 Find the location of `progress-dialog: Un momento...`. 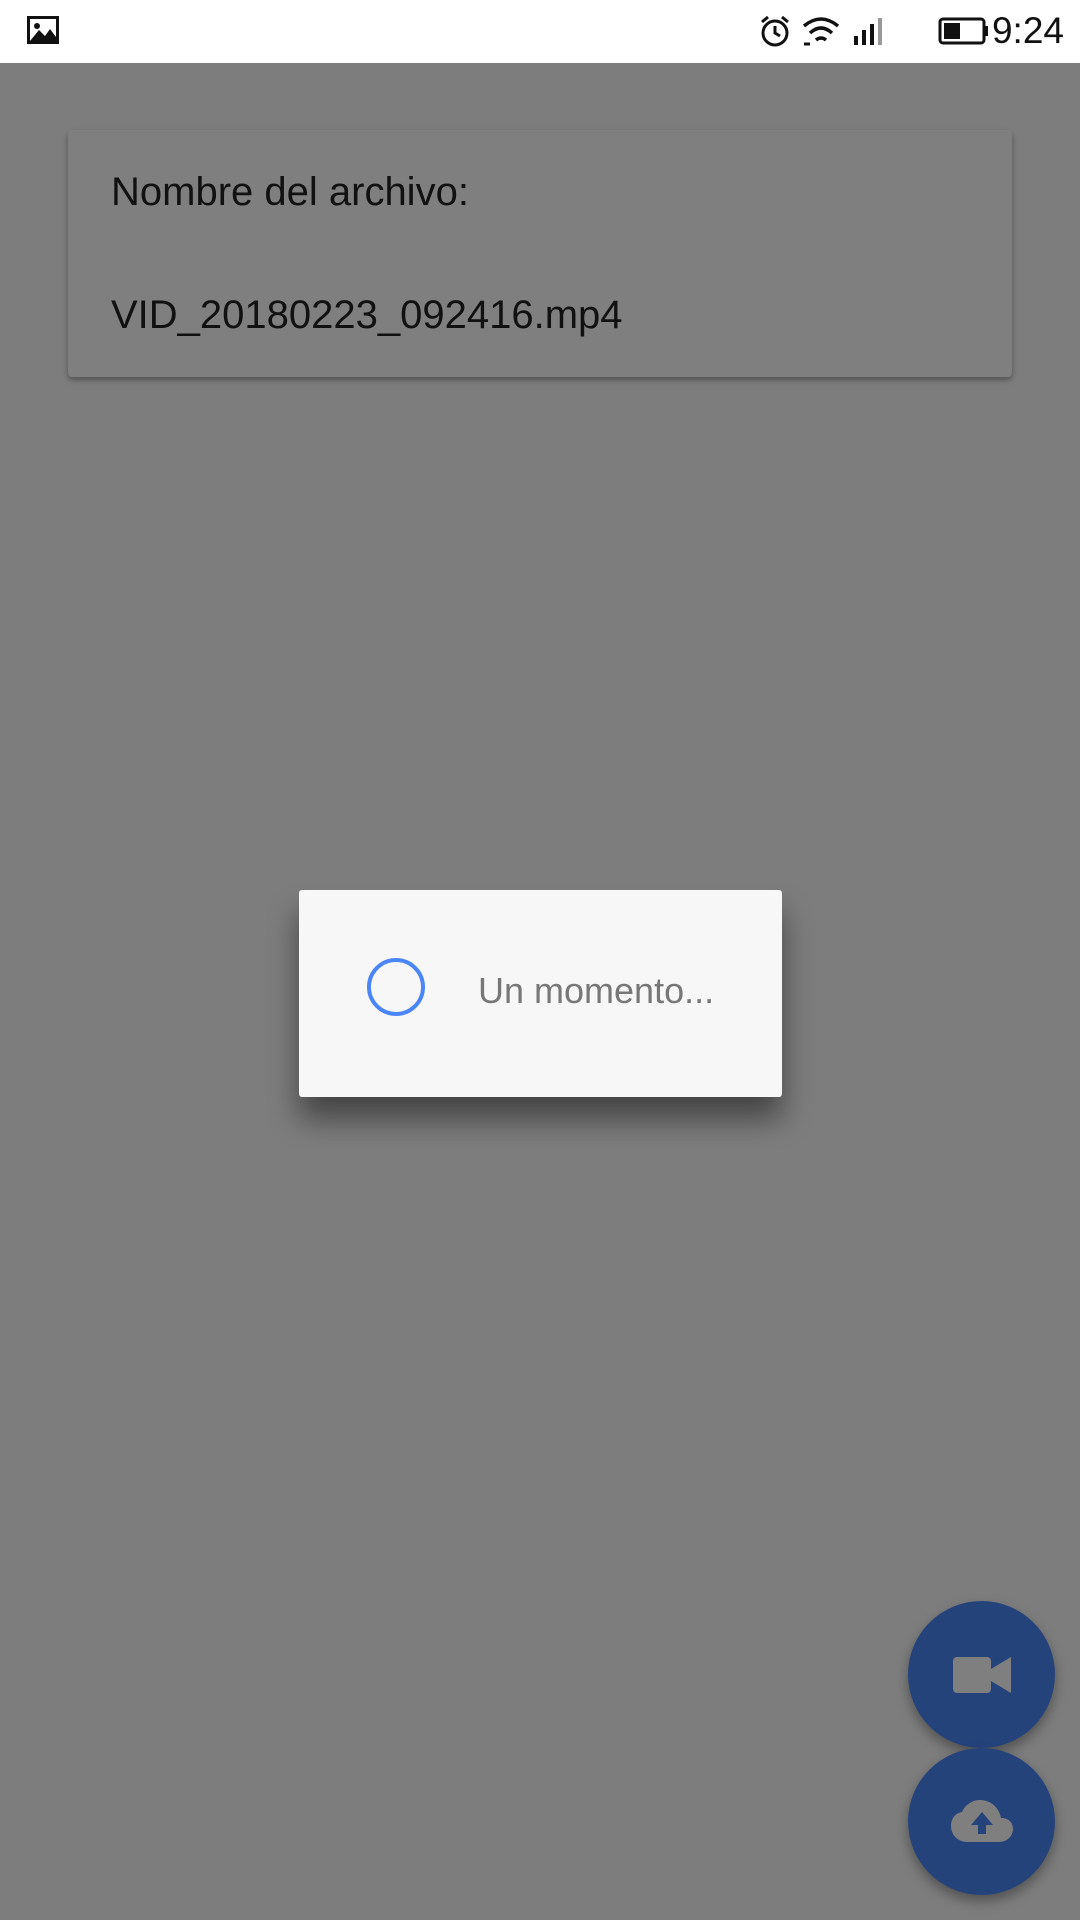

progress-dialog: Un momento... is located at coordinates (540, 993).